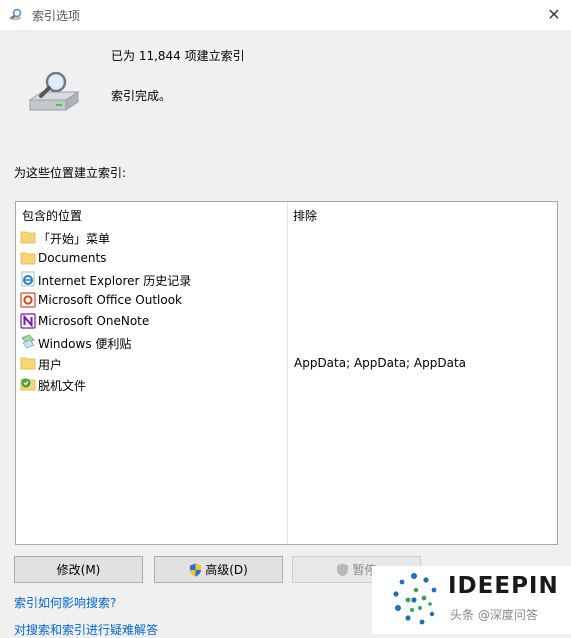  Describe the element at coordinates (141, 96) in the screenshot. I see `indexing-status-text: 索引完成。` at that location.